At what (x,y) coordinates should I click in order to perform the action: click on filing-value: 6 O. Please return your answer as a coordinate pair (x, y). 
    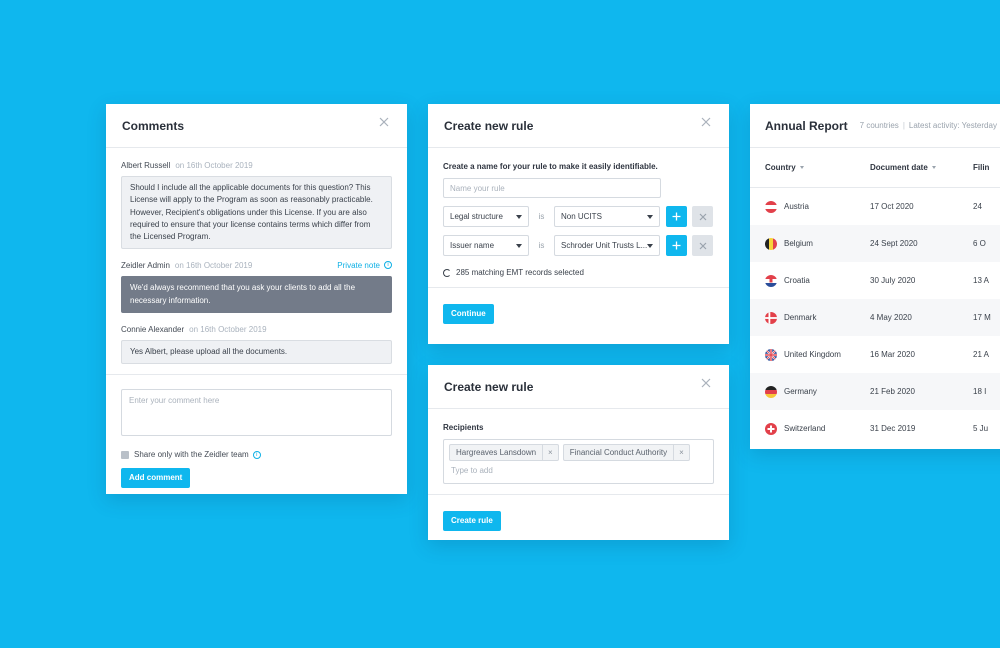
    Looking at the image, I should click on (979, 243).